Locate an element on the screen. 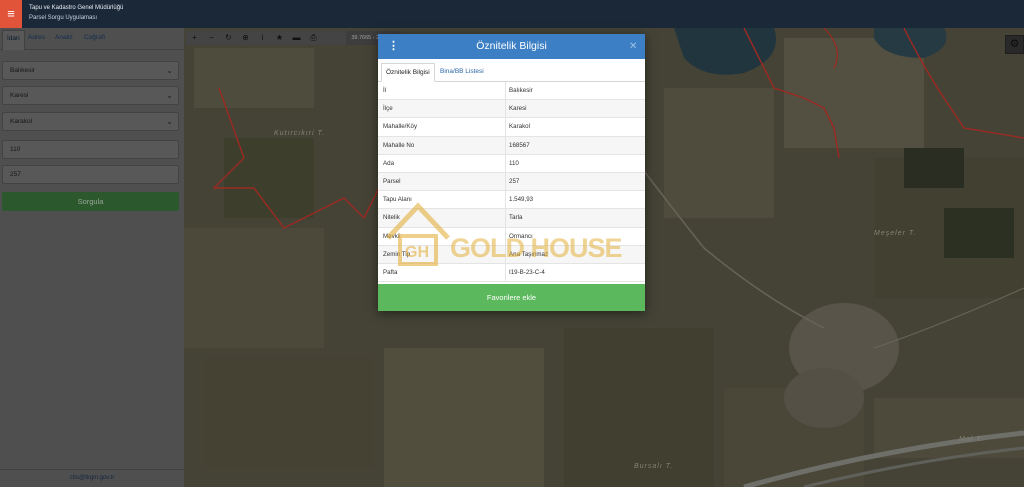 The image size is (1024, 487). row-value: 1.549,93 is located at coordinates (521, 200).